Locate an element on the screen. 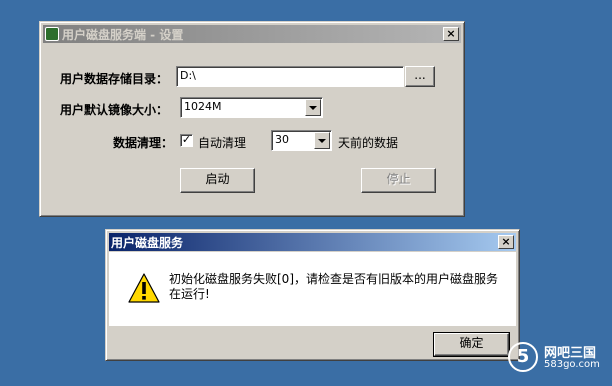 This screenshot has height=386, width=612. ok-button: 确定 is located at coordinates (471, 344).